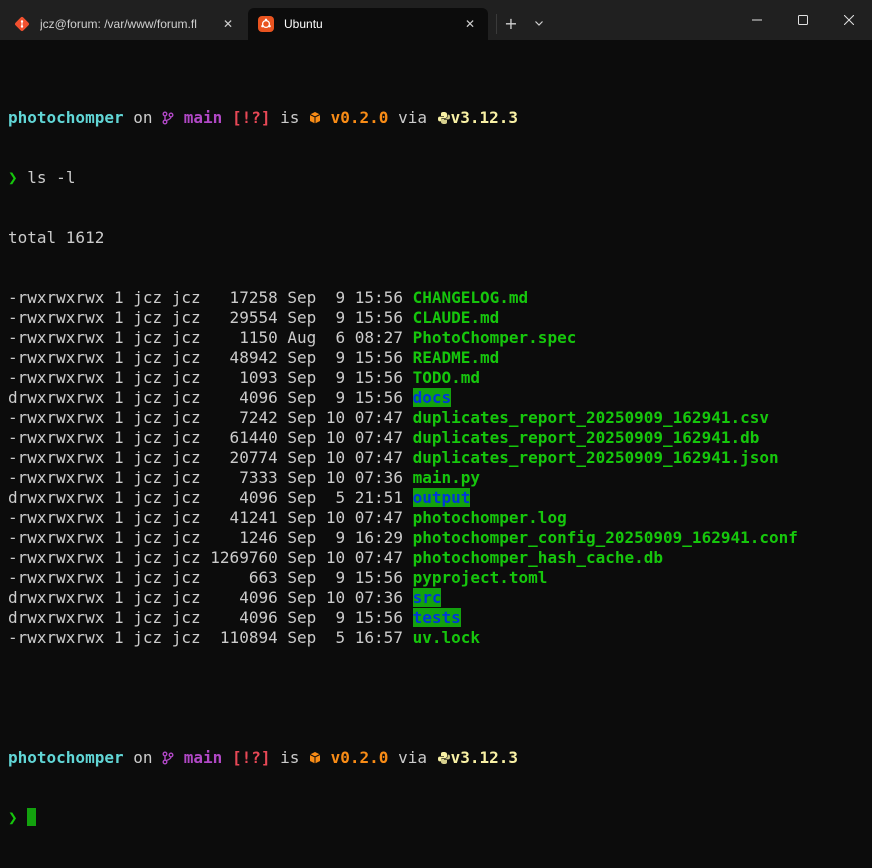 Image resolution: width=872 pixels, height=868 pixels. What do you see at coordinates (436, 818) in the screenshot?
I see `input-line: ❯` at bounding box center [436, 818].